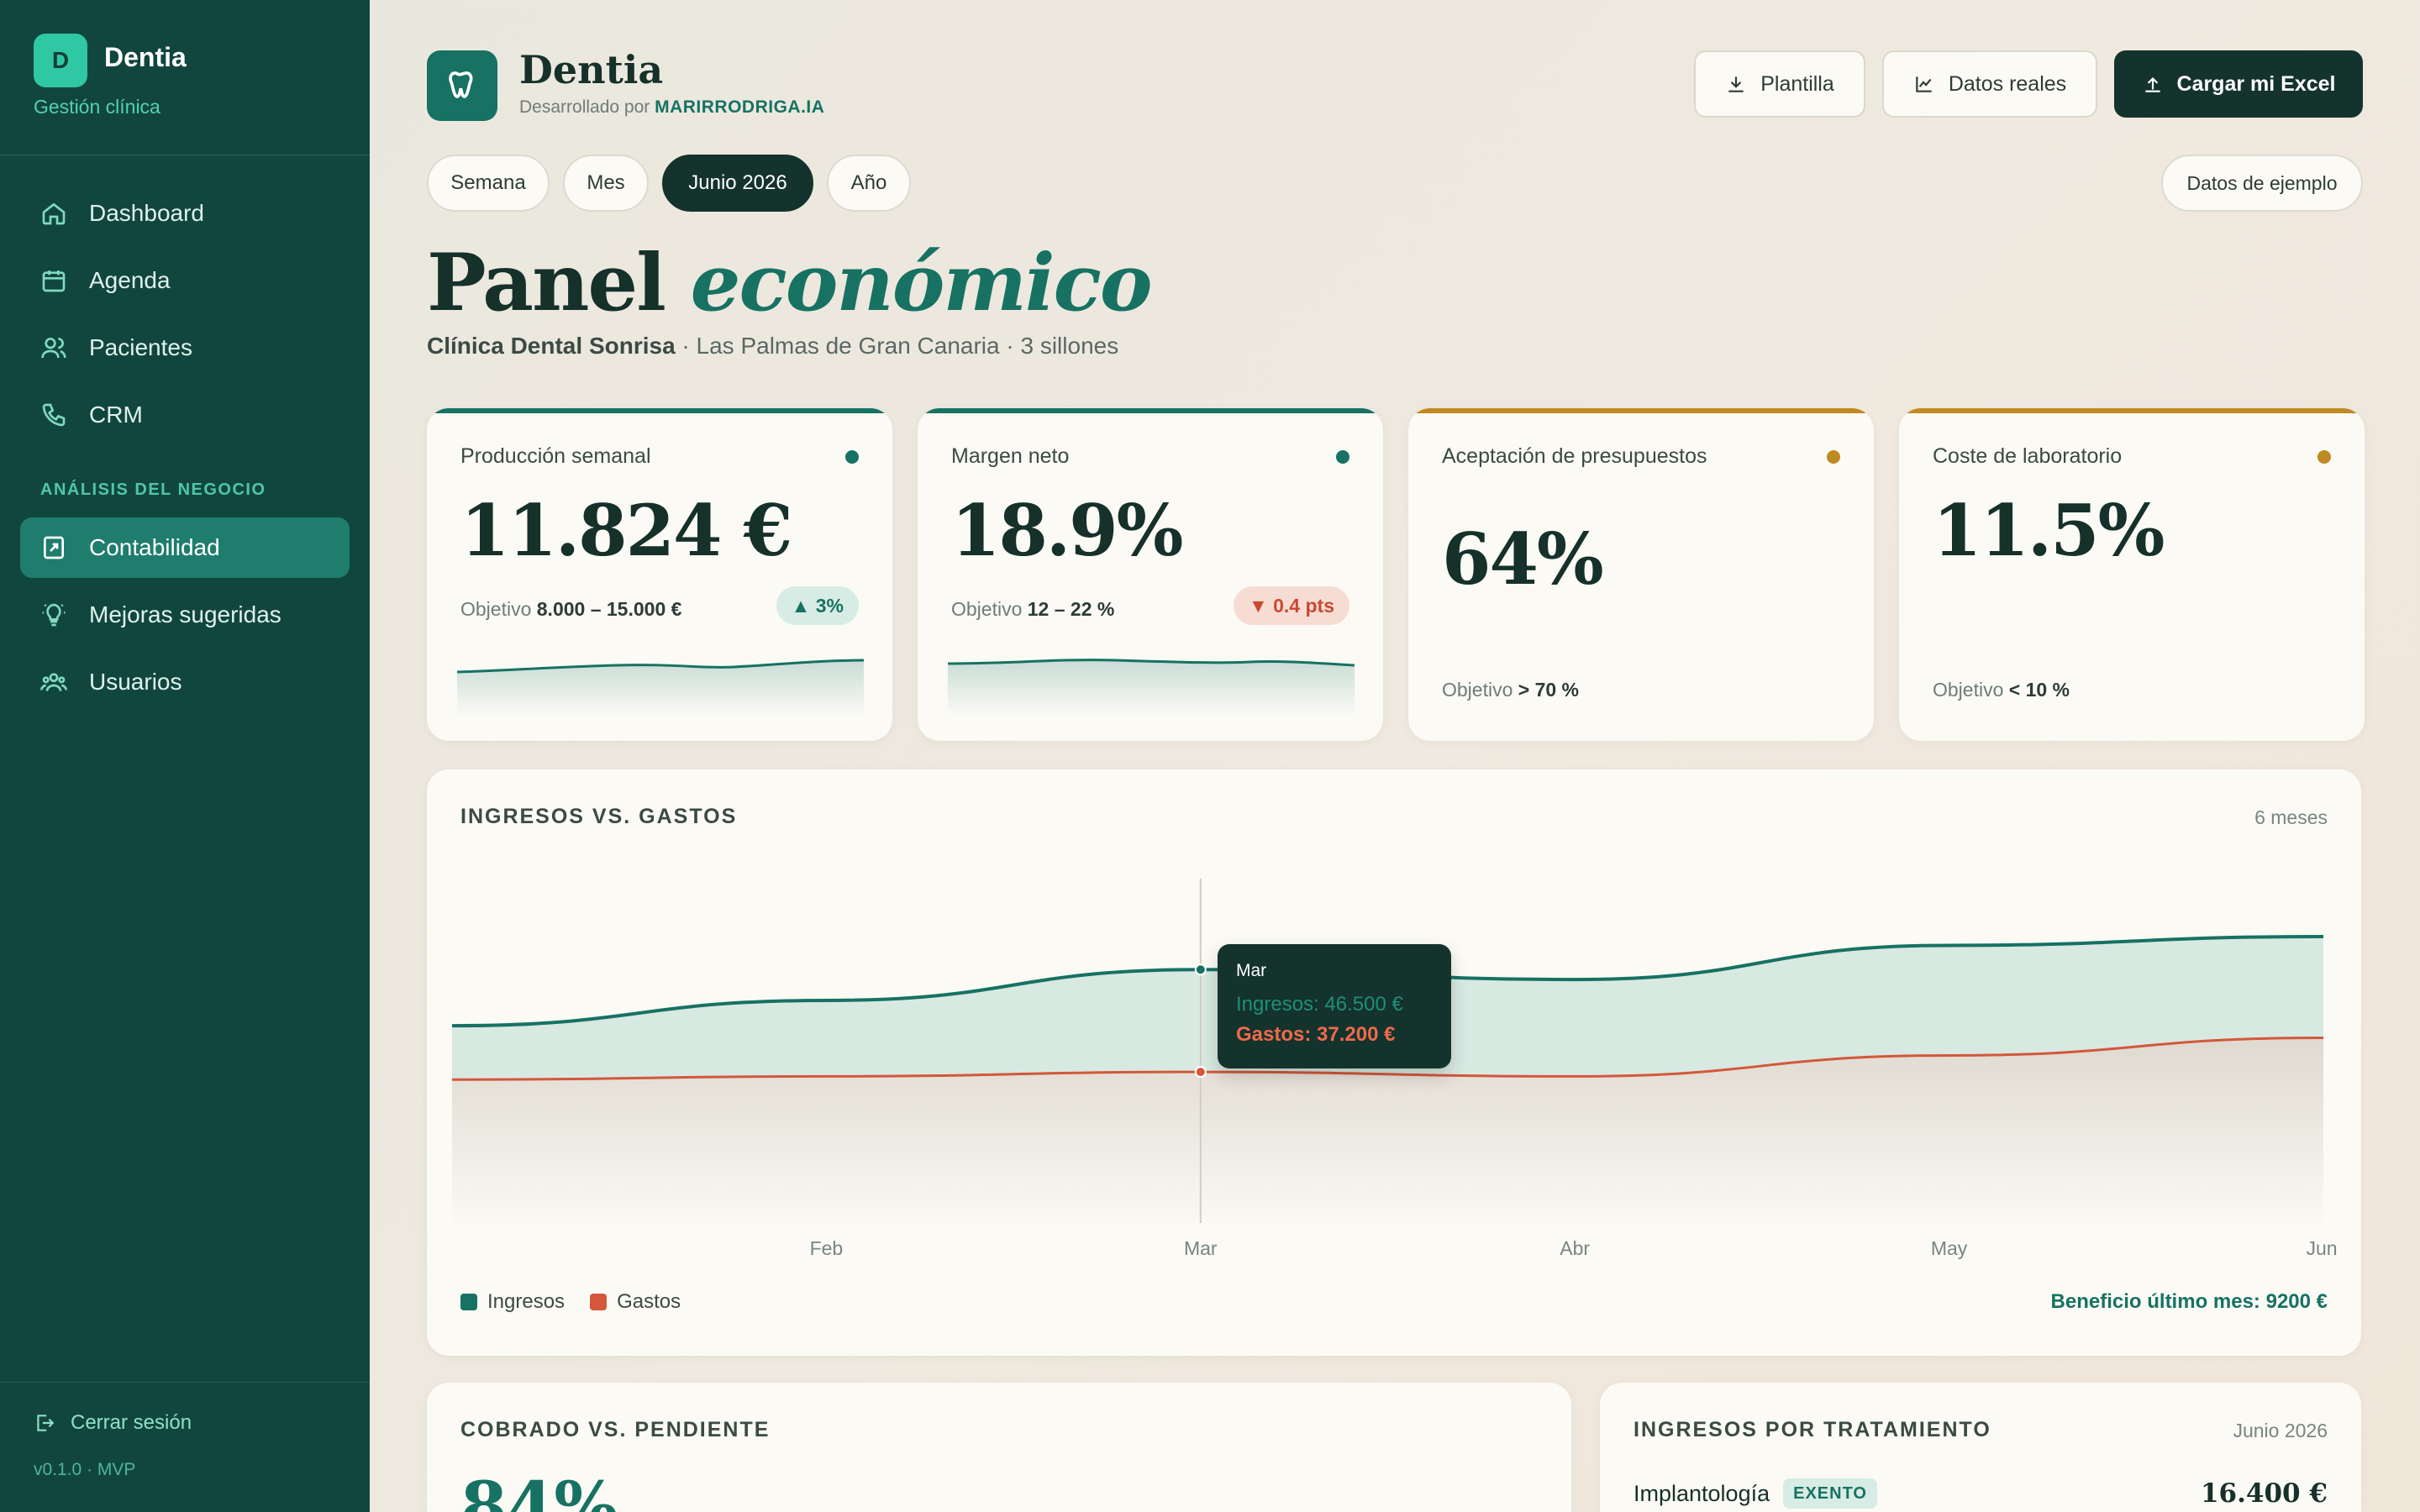  What do you see at coordinates (539, 1489) in the screenshot?
I see `collected-percentage: 84%` at bounding box center [539, 1489].